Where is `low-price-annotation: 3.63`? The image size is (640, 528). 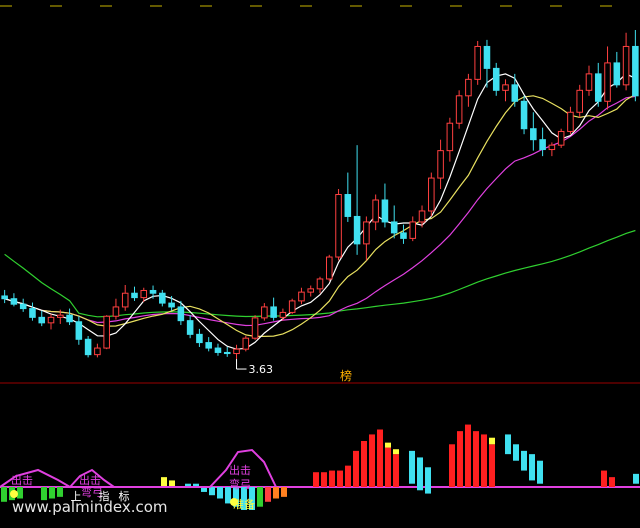
low-price-annotation: 3.63 is located at coordinates (261, 369).